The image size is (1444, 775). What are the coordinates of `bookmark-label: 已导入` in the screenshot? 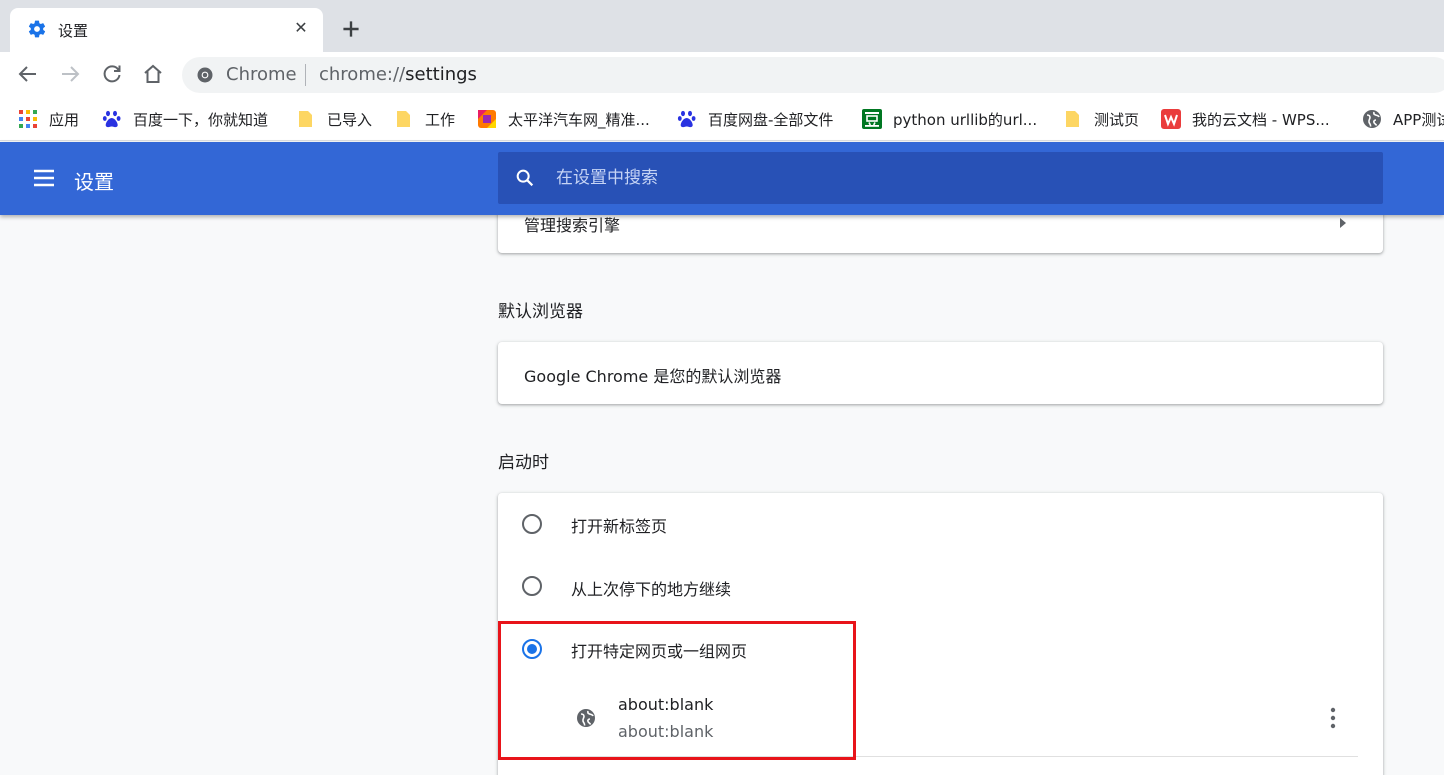 It's located at (350, 119).